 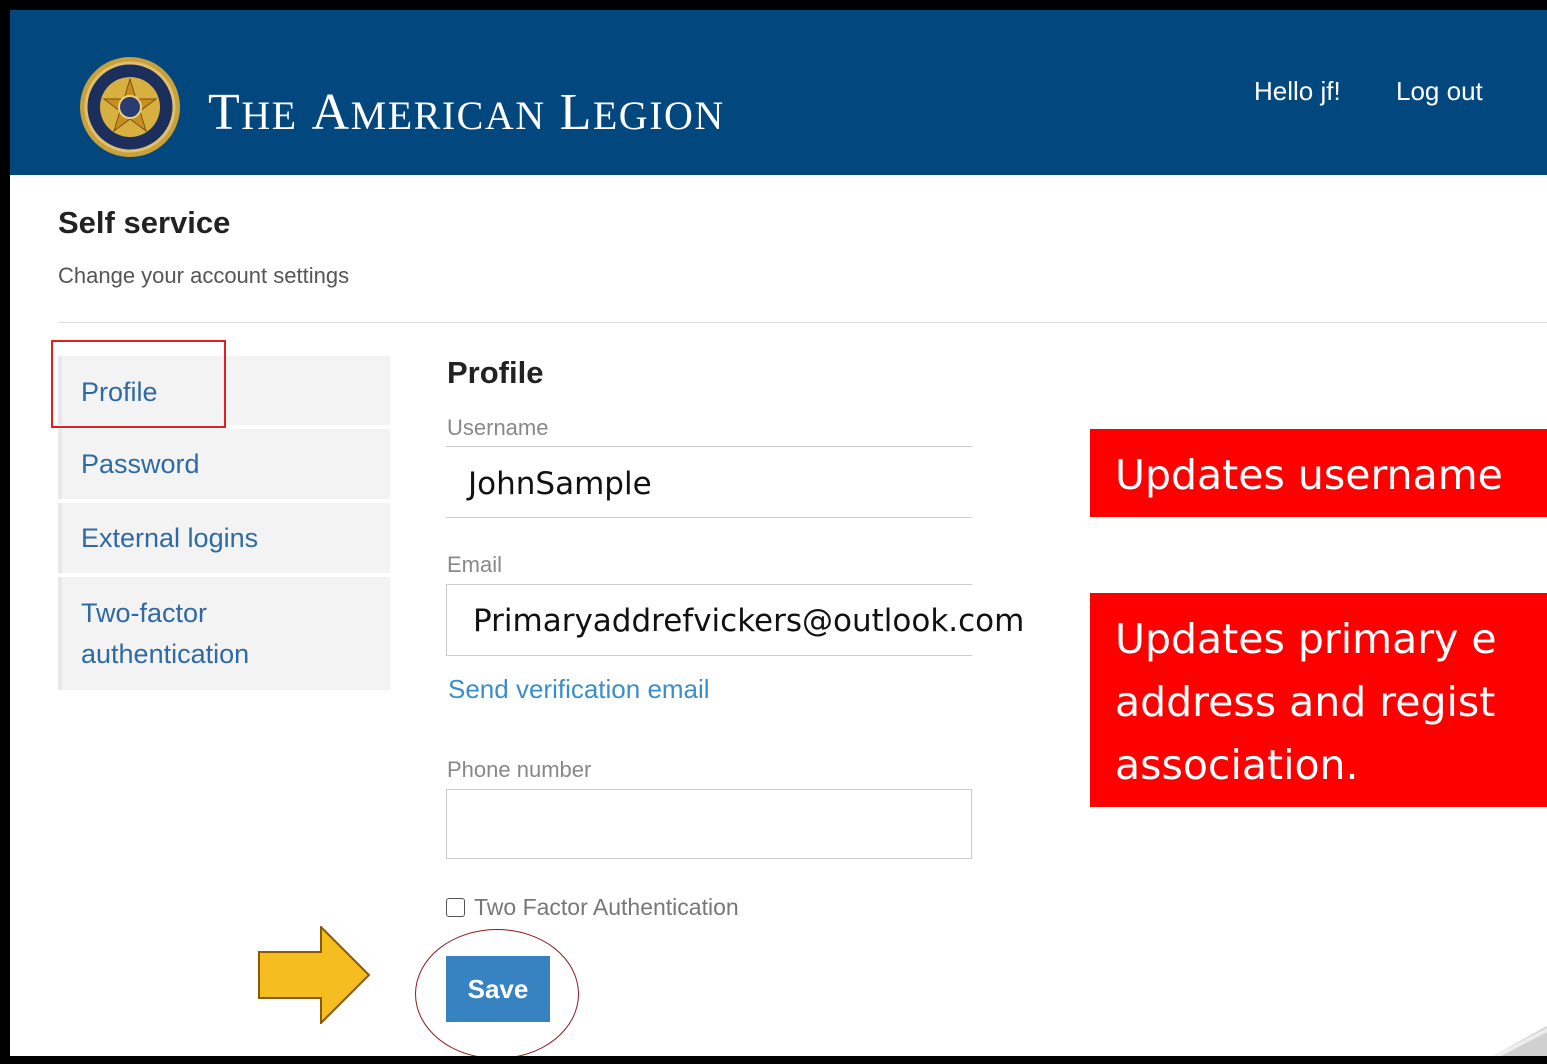 I want to click on american-legion-emblem-icon, so click(x=130, y=107).